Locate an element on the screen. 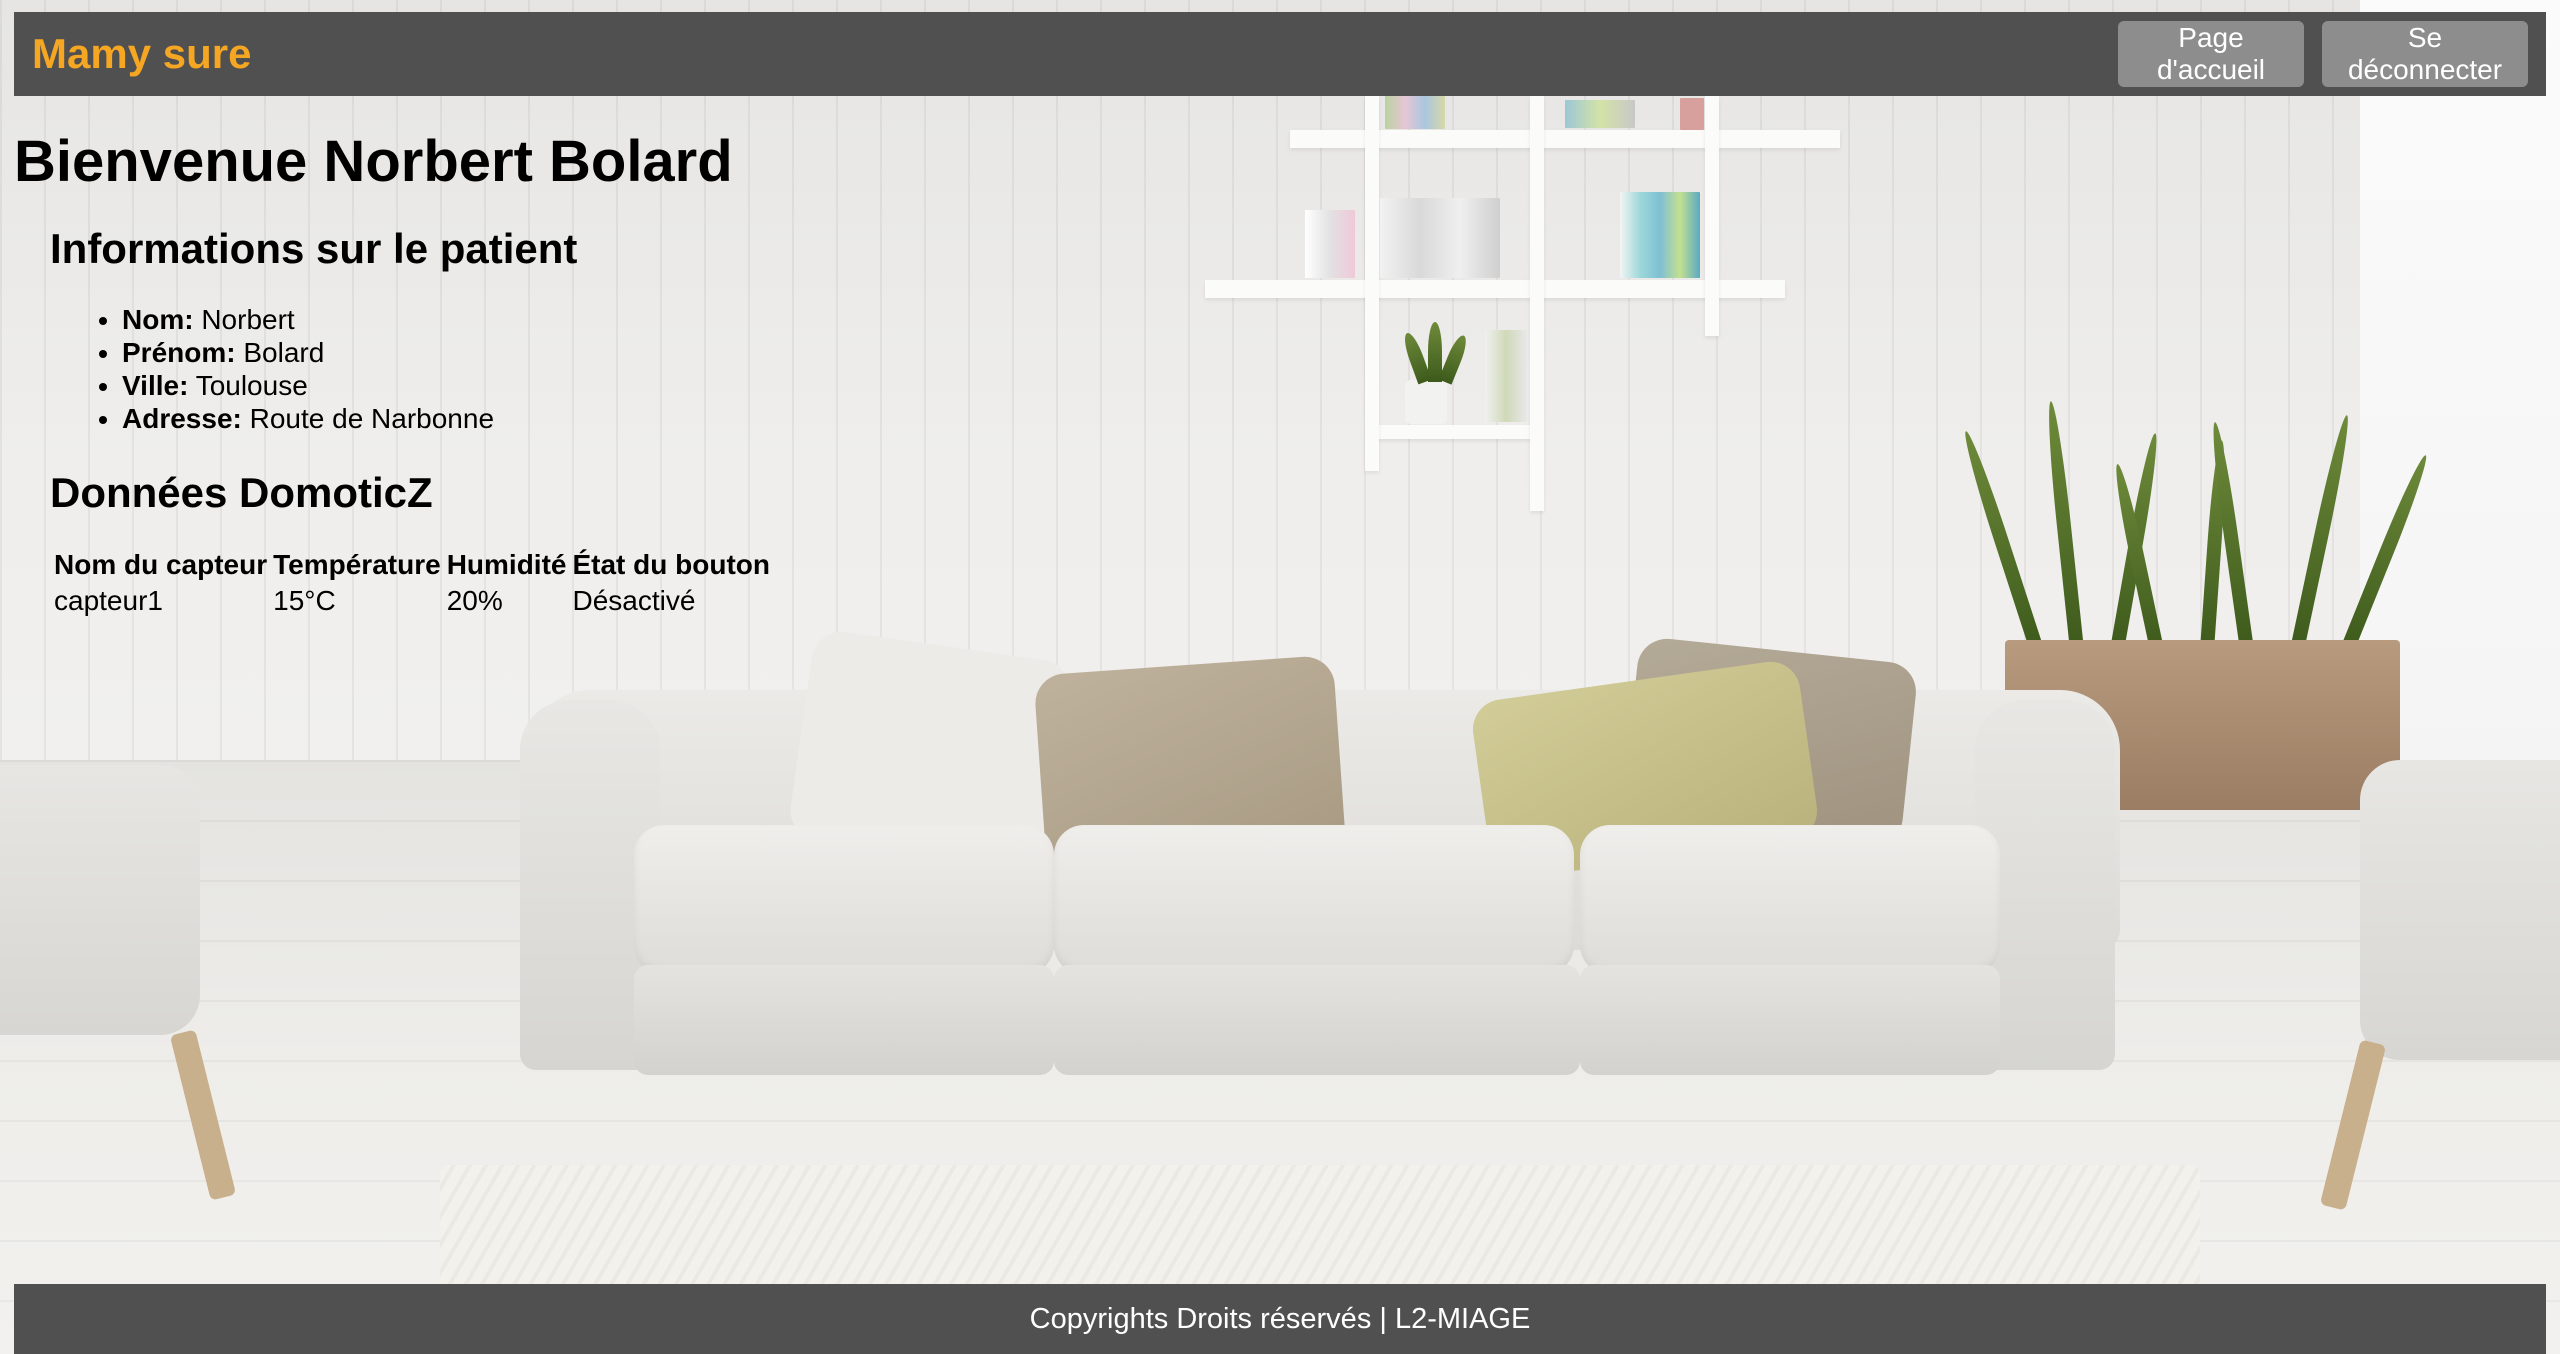 This screenshot has height=1354, width=2560. welcome-heading: Bienvenue Norbert Bolard is located at coordinates (373, 161).